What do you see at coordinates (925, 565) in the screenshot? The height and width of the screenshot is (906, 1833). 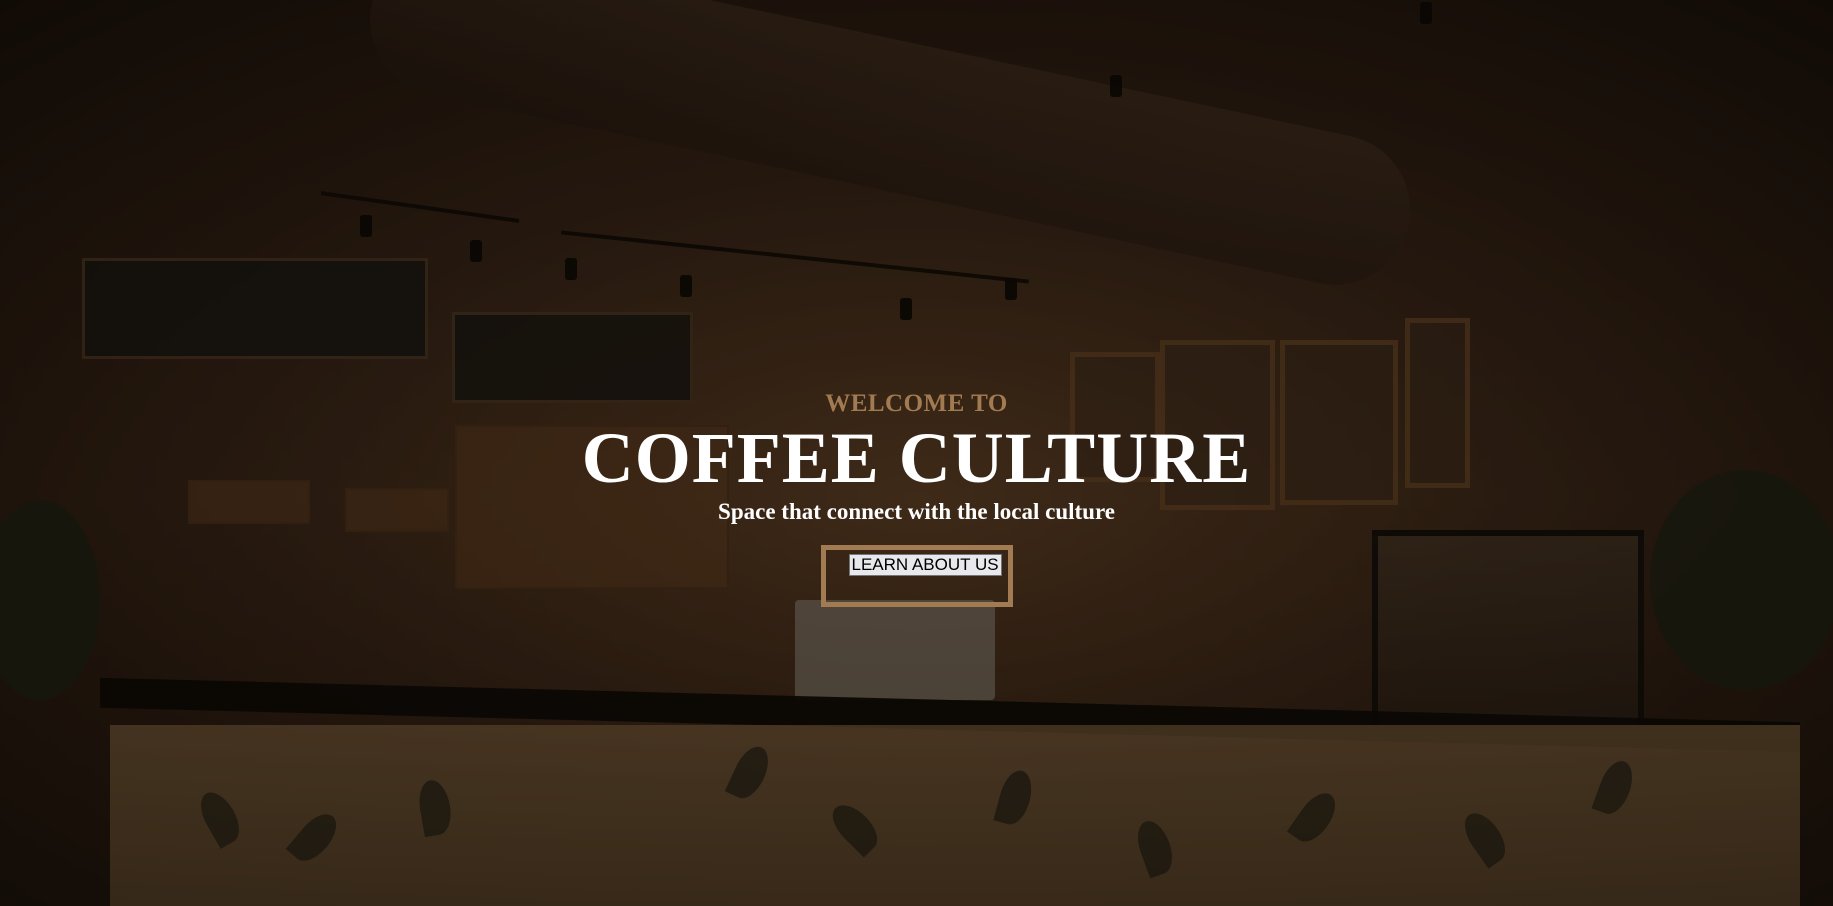 I see `learn-about-us-button: LEARN ABOUT US` at bounding box center [925, 565].